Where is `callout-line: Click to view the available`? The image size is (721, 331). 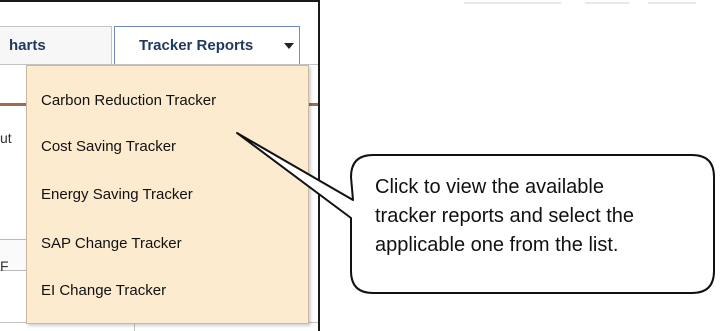
callout-line: Click to view the available is located at coordinates (489, 187).